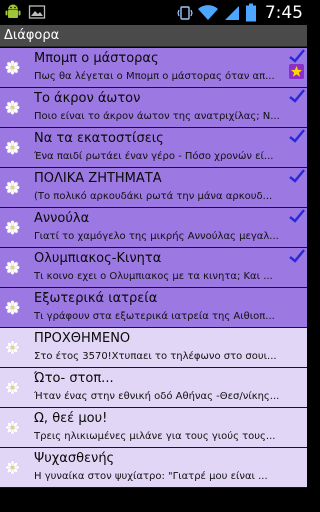 The image size is (320, 512). What do you see at coordinates (32, 35) in the screenshot?
I see `page-title: Διάφορα` at bounding box center [32, 35].